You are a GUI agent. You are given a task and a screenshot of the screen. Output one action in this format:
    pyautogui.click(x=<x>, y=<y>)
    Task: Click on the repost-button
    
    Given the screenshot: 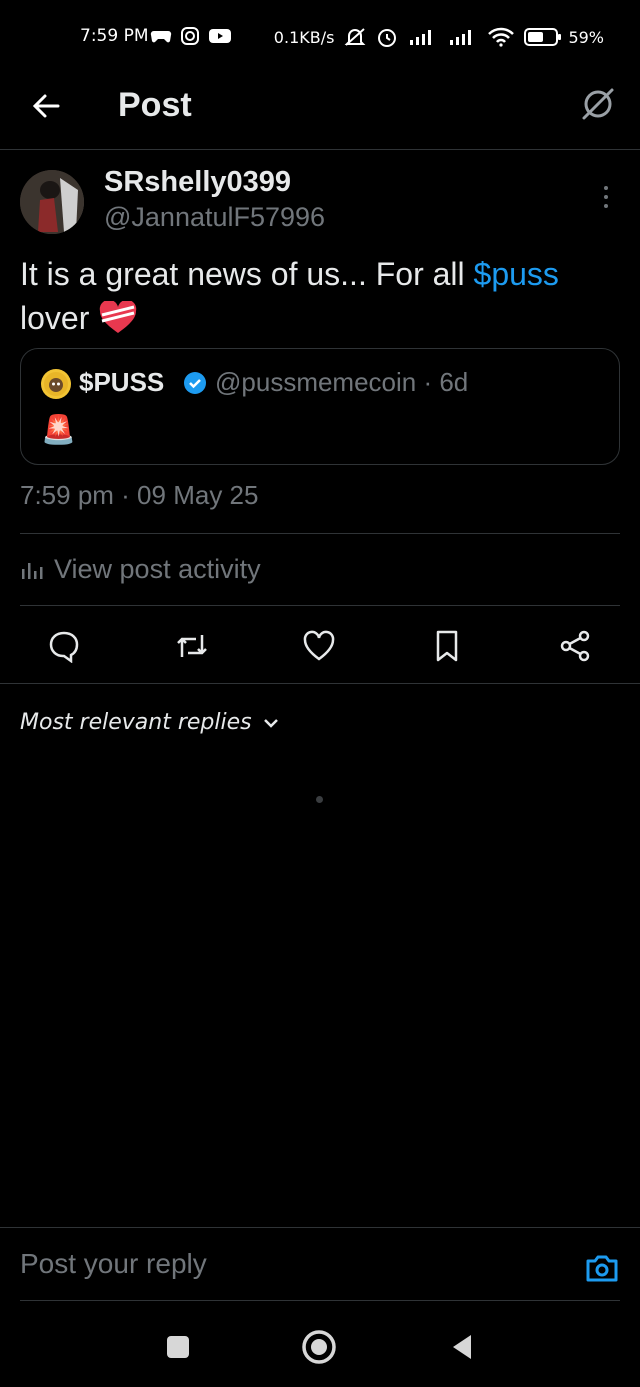 What is the action you would take?
    pyautogui.click(x=192, y=646)
    